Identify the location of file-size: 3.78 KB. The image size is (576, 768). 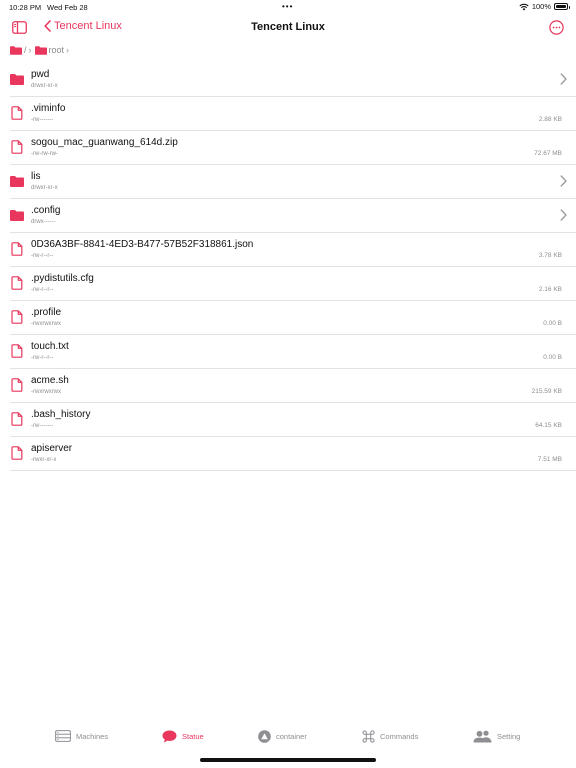
(550, 255).